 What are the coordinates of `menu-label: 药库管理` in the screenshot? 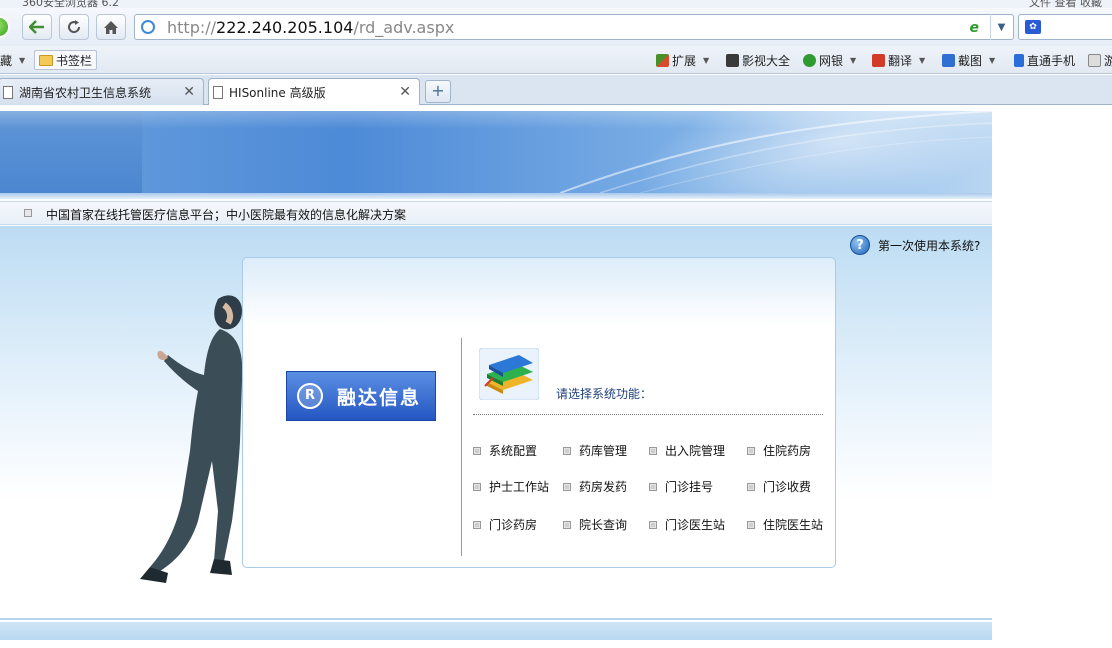 It's located at (603, 451).